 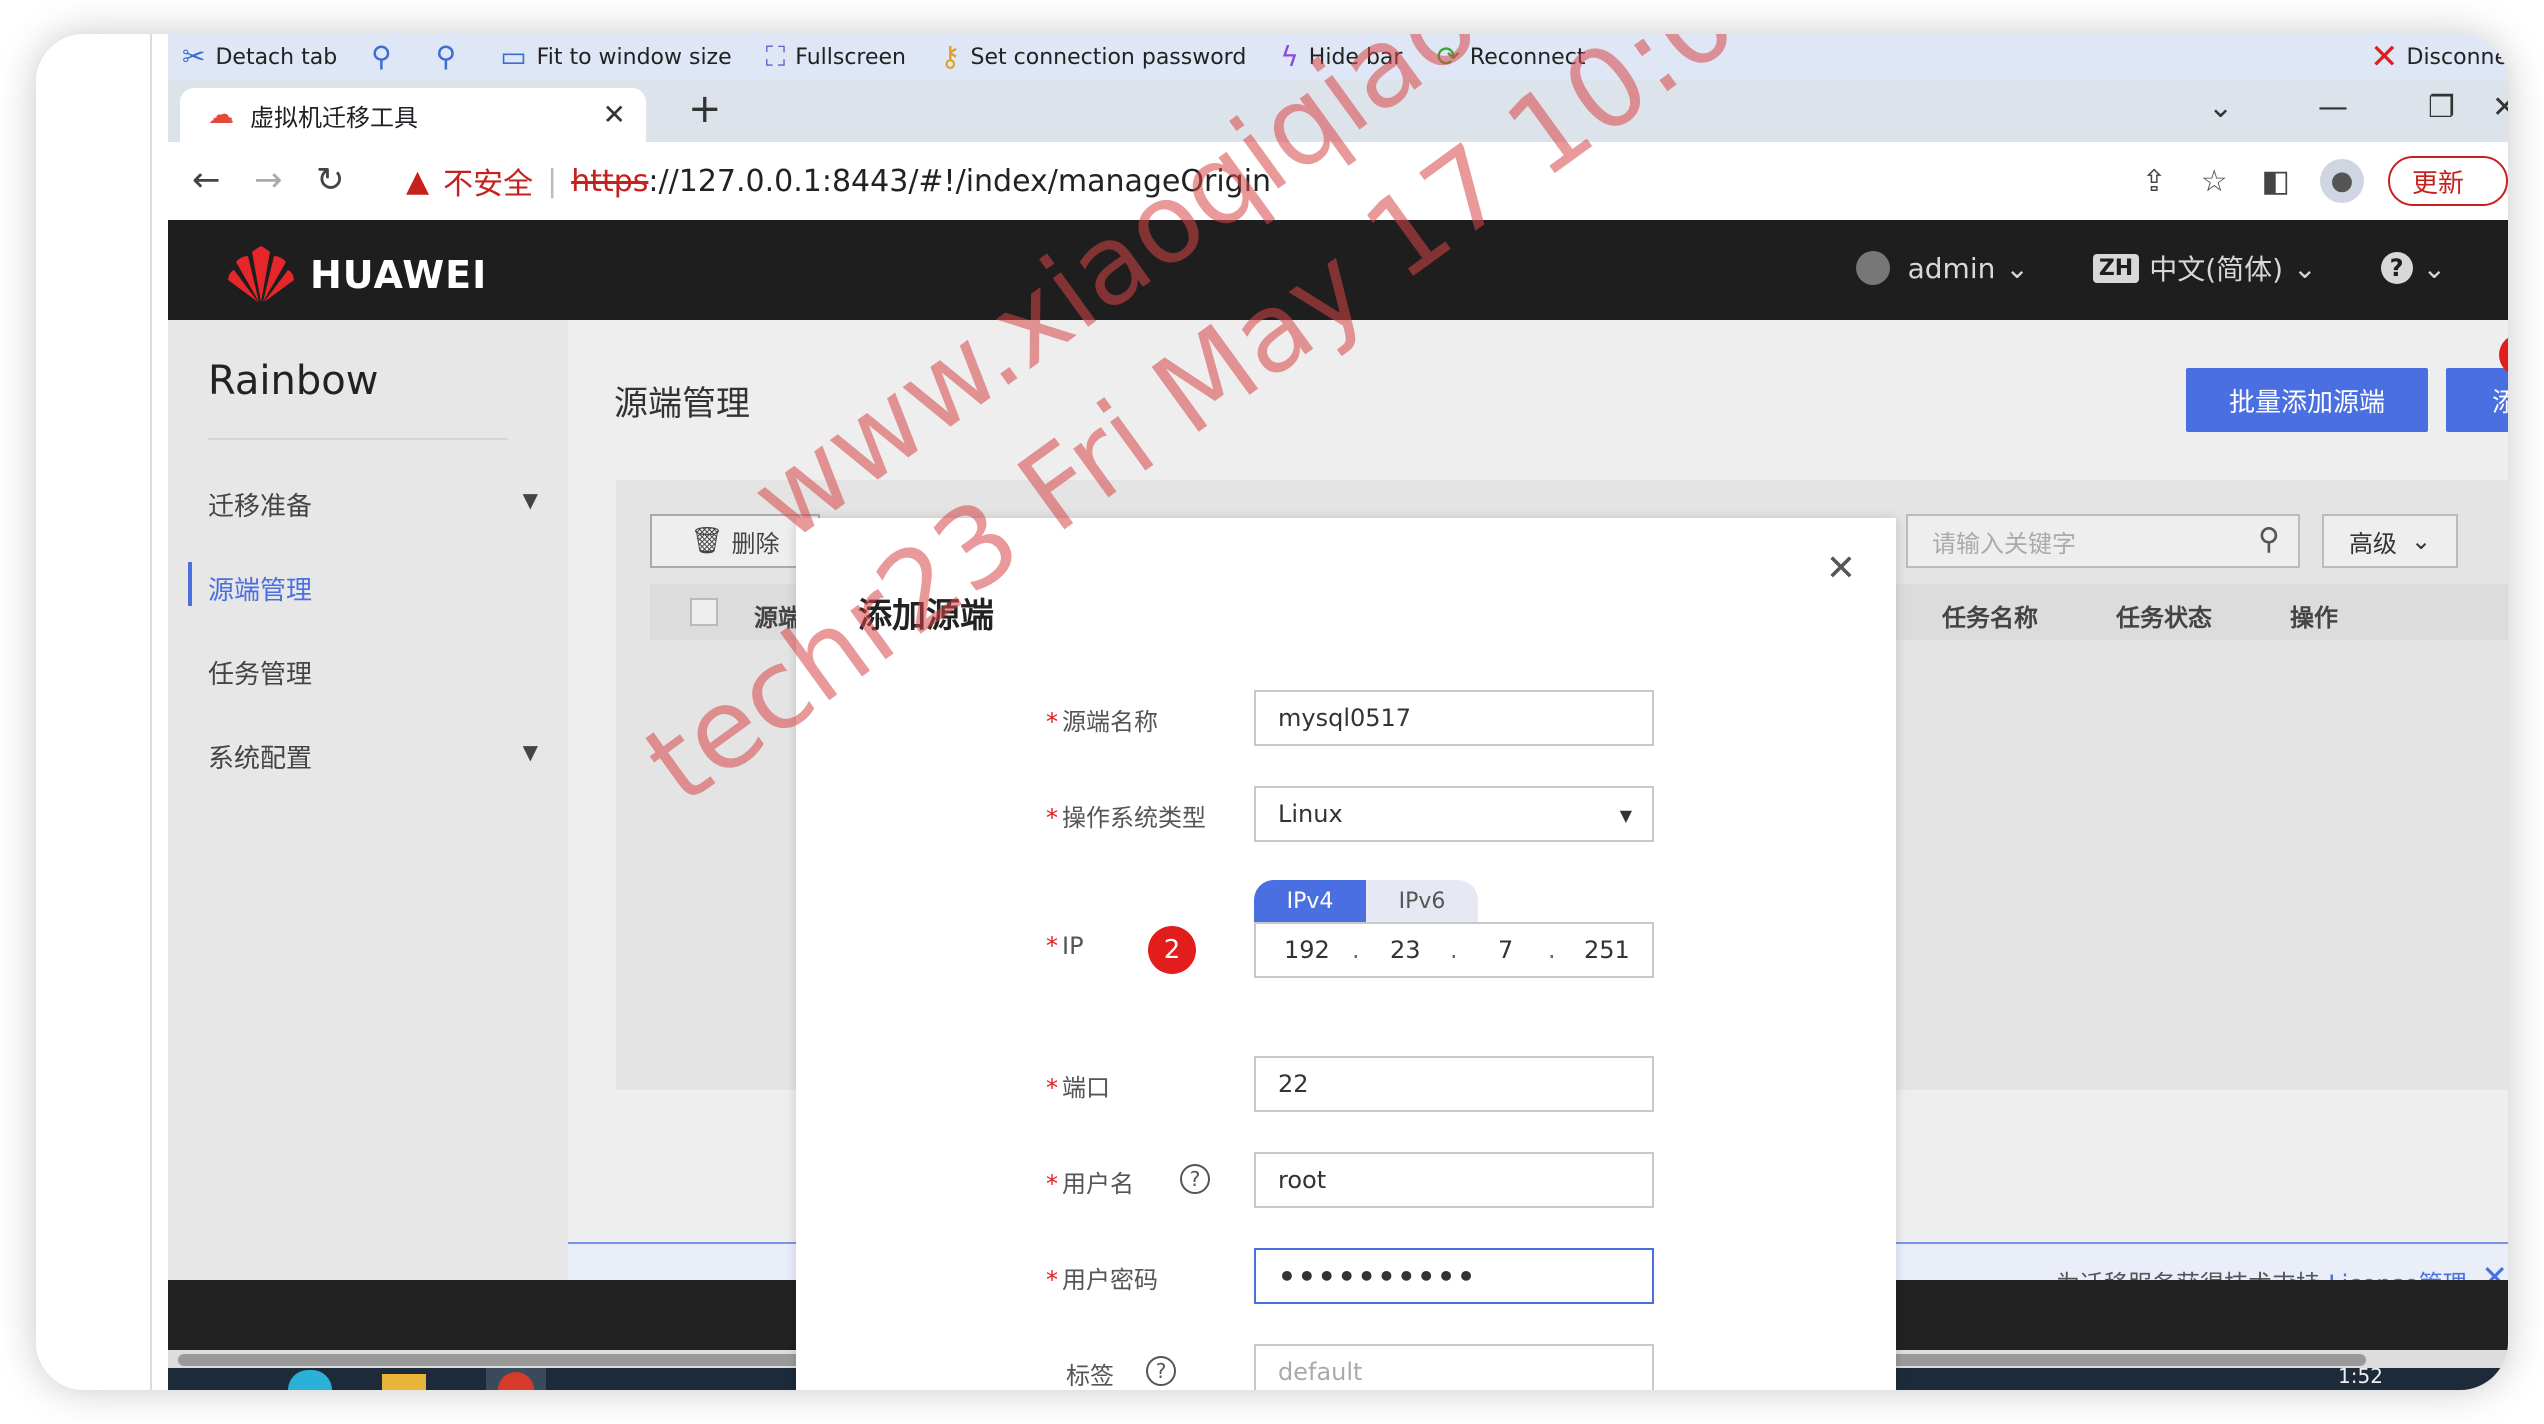 I want to click on lightning-icon: ϟ, so click(x=1289, y=56).